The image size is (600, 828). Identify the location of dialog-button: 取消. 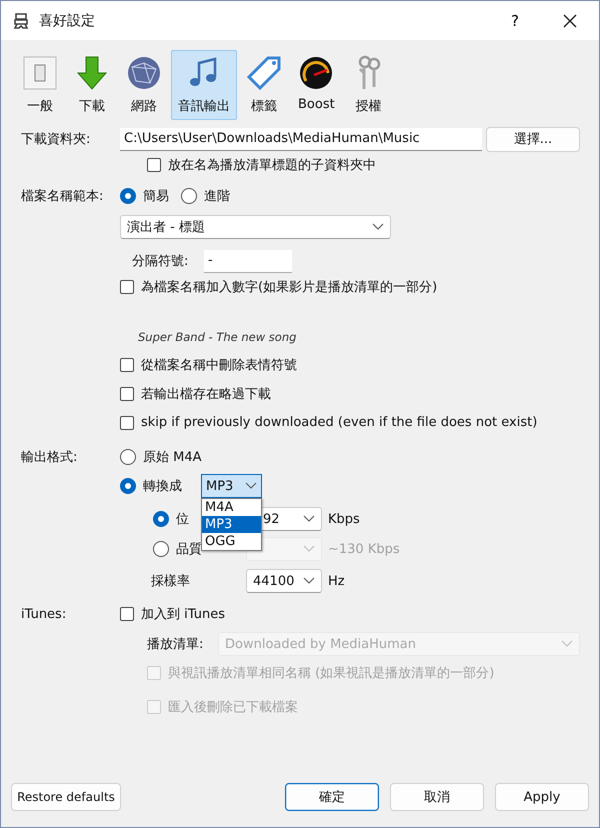
(437, 797).